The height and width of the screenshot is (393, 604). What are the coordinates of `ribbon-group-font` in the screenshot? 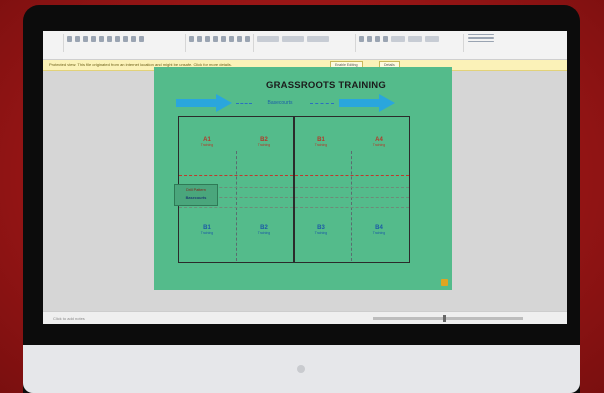 It's located at (125, 43).